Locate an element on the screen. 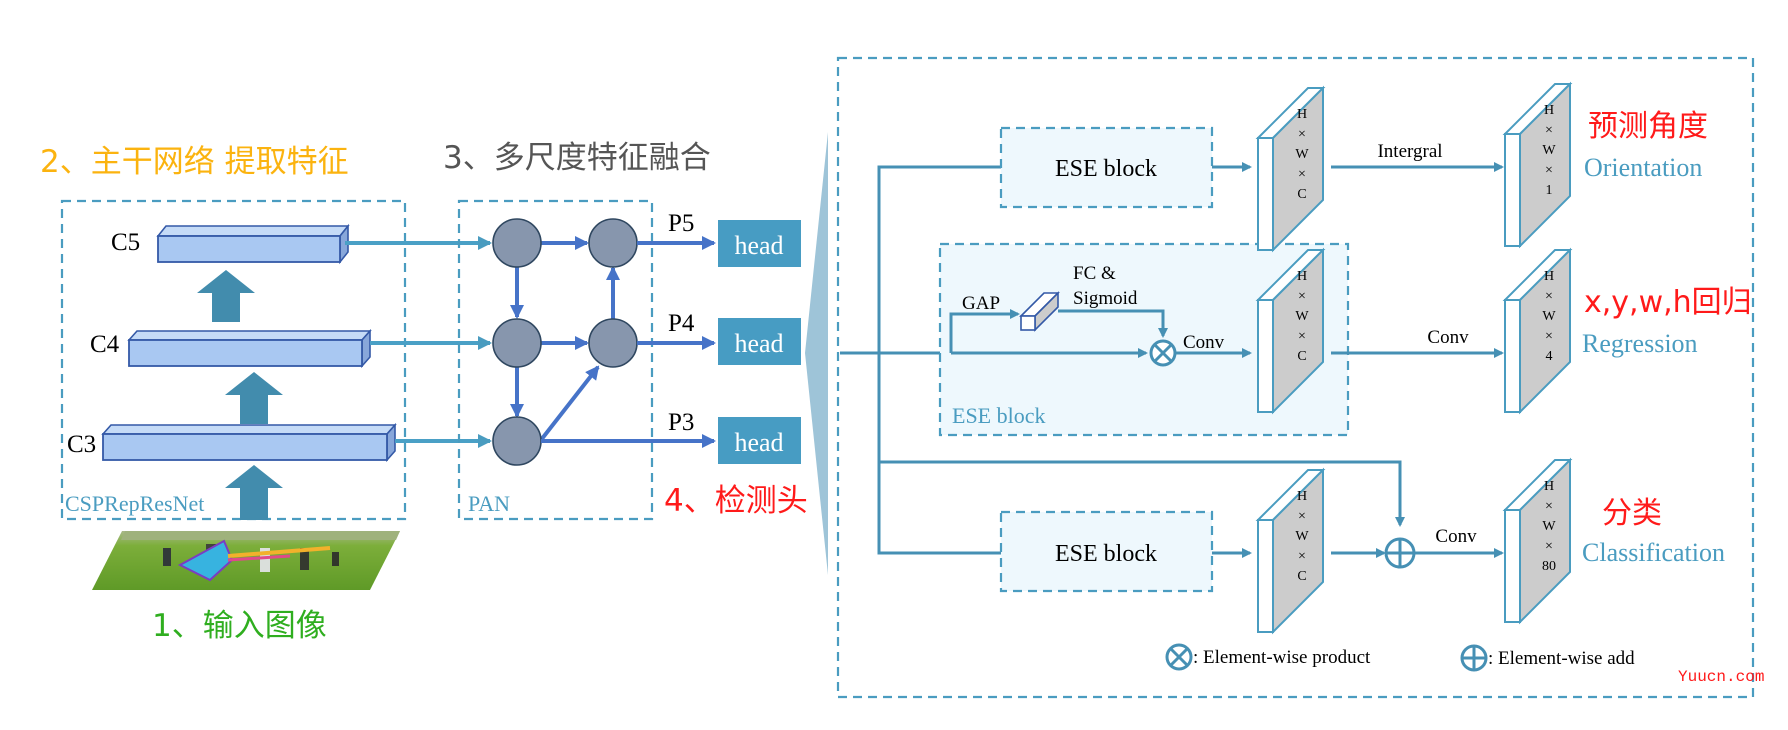  ese-block-top-label: ESE block is located at coordinates (1106, 169).